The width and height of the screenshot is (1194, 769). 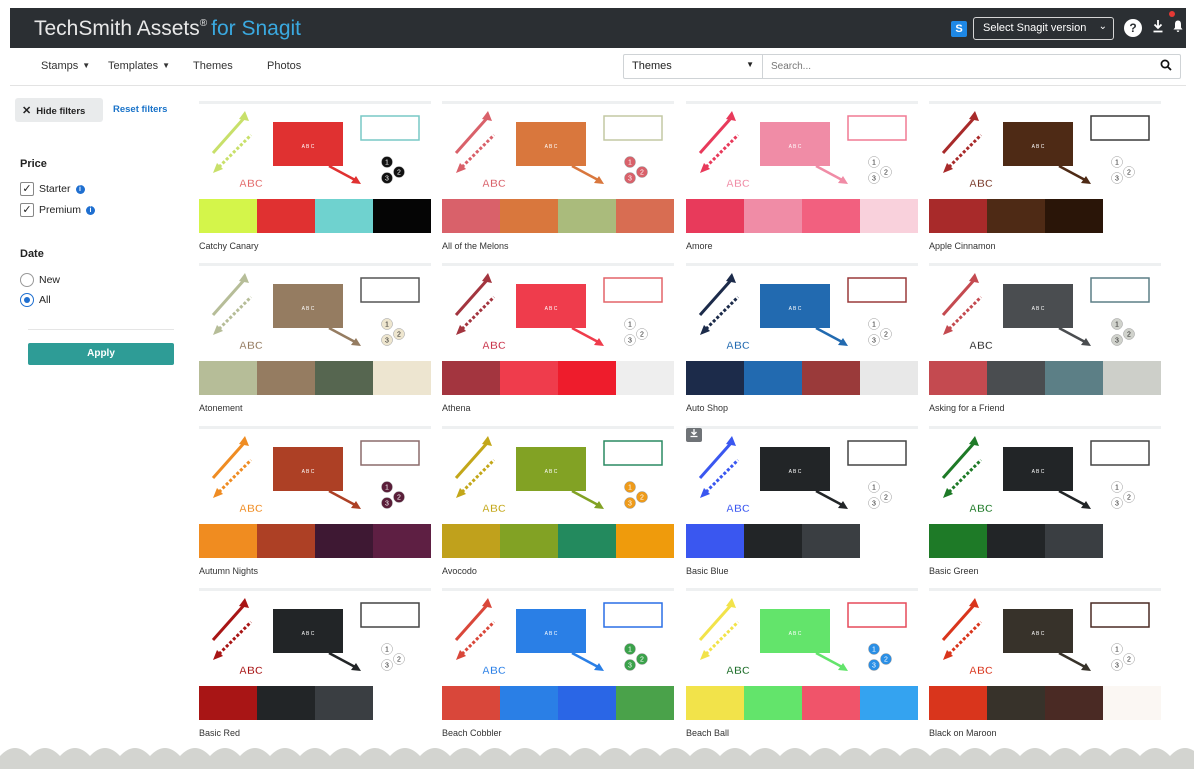 I want to click on date-option-new: New, so click(x=40, y=281).